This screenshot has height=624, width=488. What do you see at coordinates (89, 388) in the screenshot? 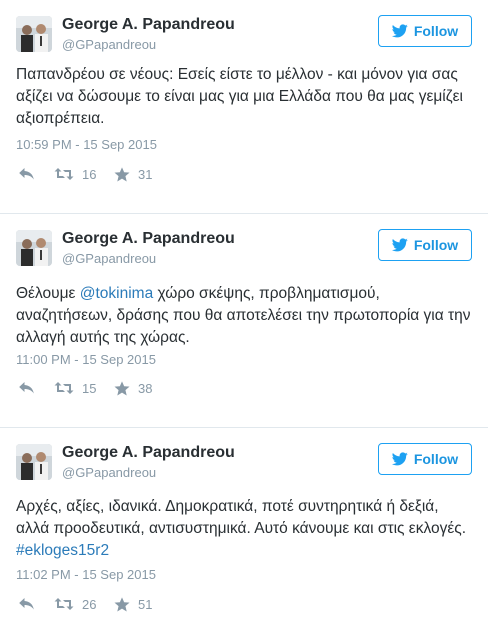
I see `retweet-count: 15` at bounding box center [89, 388].